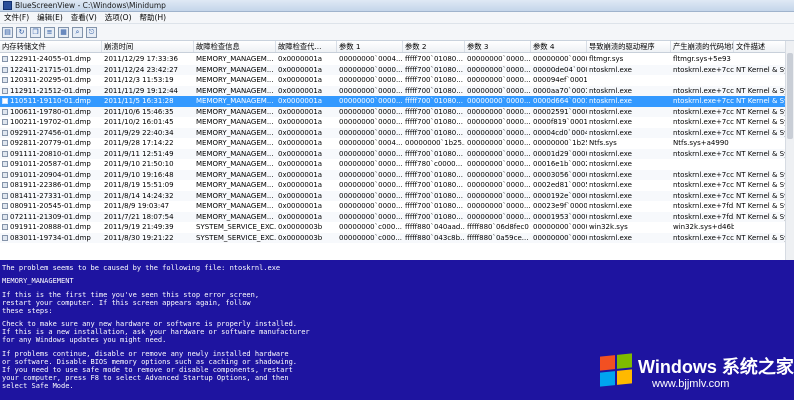 This screenshot has height=400, width=794. What do you see at coordinates (141, 69) in the screenshot?
I see `cell-crash-time: 2011/12/24 23:42:27` at bounding box center [141, 69].